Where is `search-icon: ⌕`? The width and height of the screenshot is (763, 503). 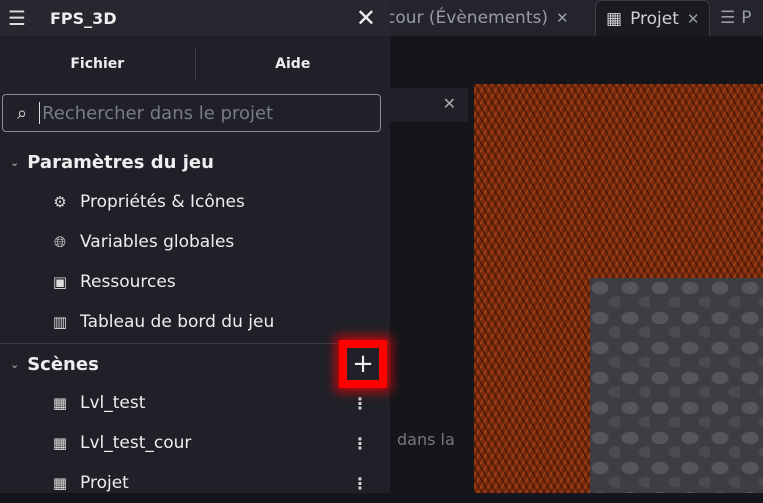
search-icon: ⌕ is located at coordinates (22, 113).